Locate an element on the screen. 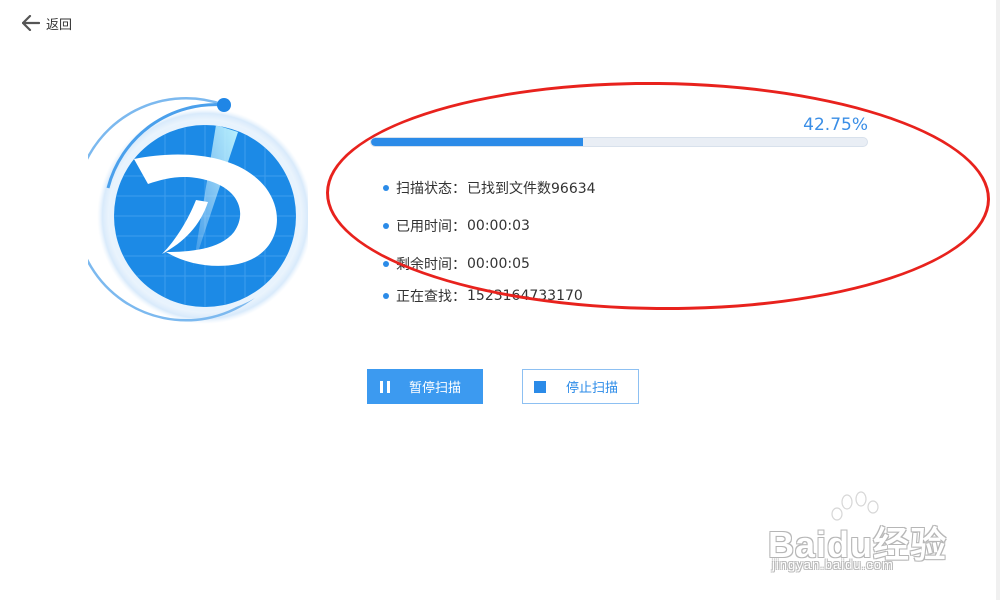 The image size is (1000, 600). stop-scan-button: 停止扫描 is located at coordinates (580, 386).